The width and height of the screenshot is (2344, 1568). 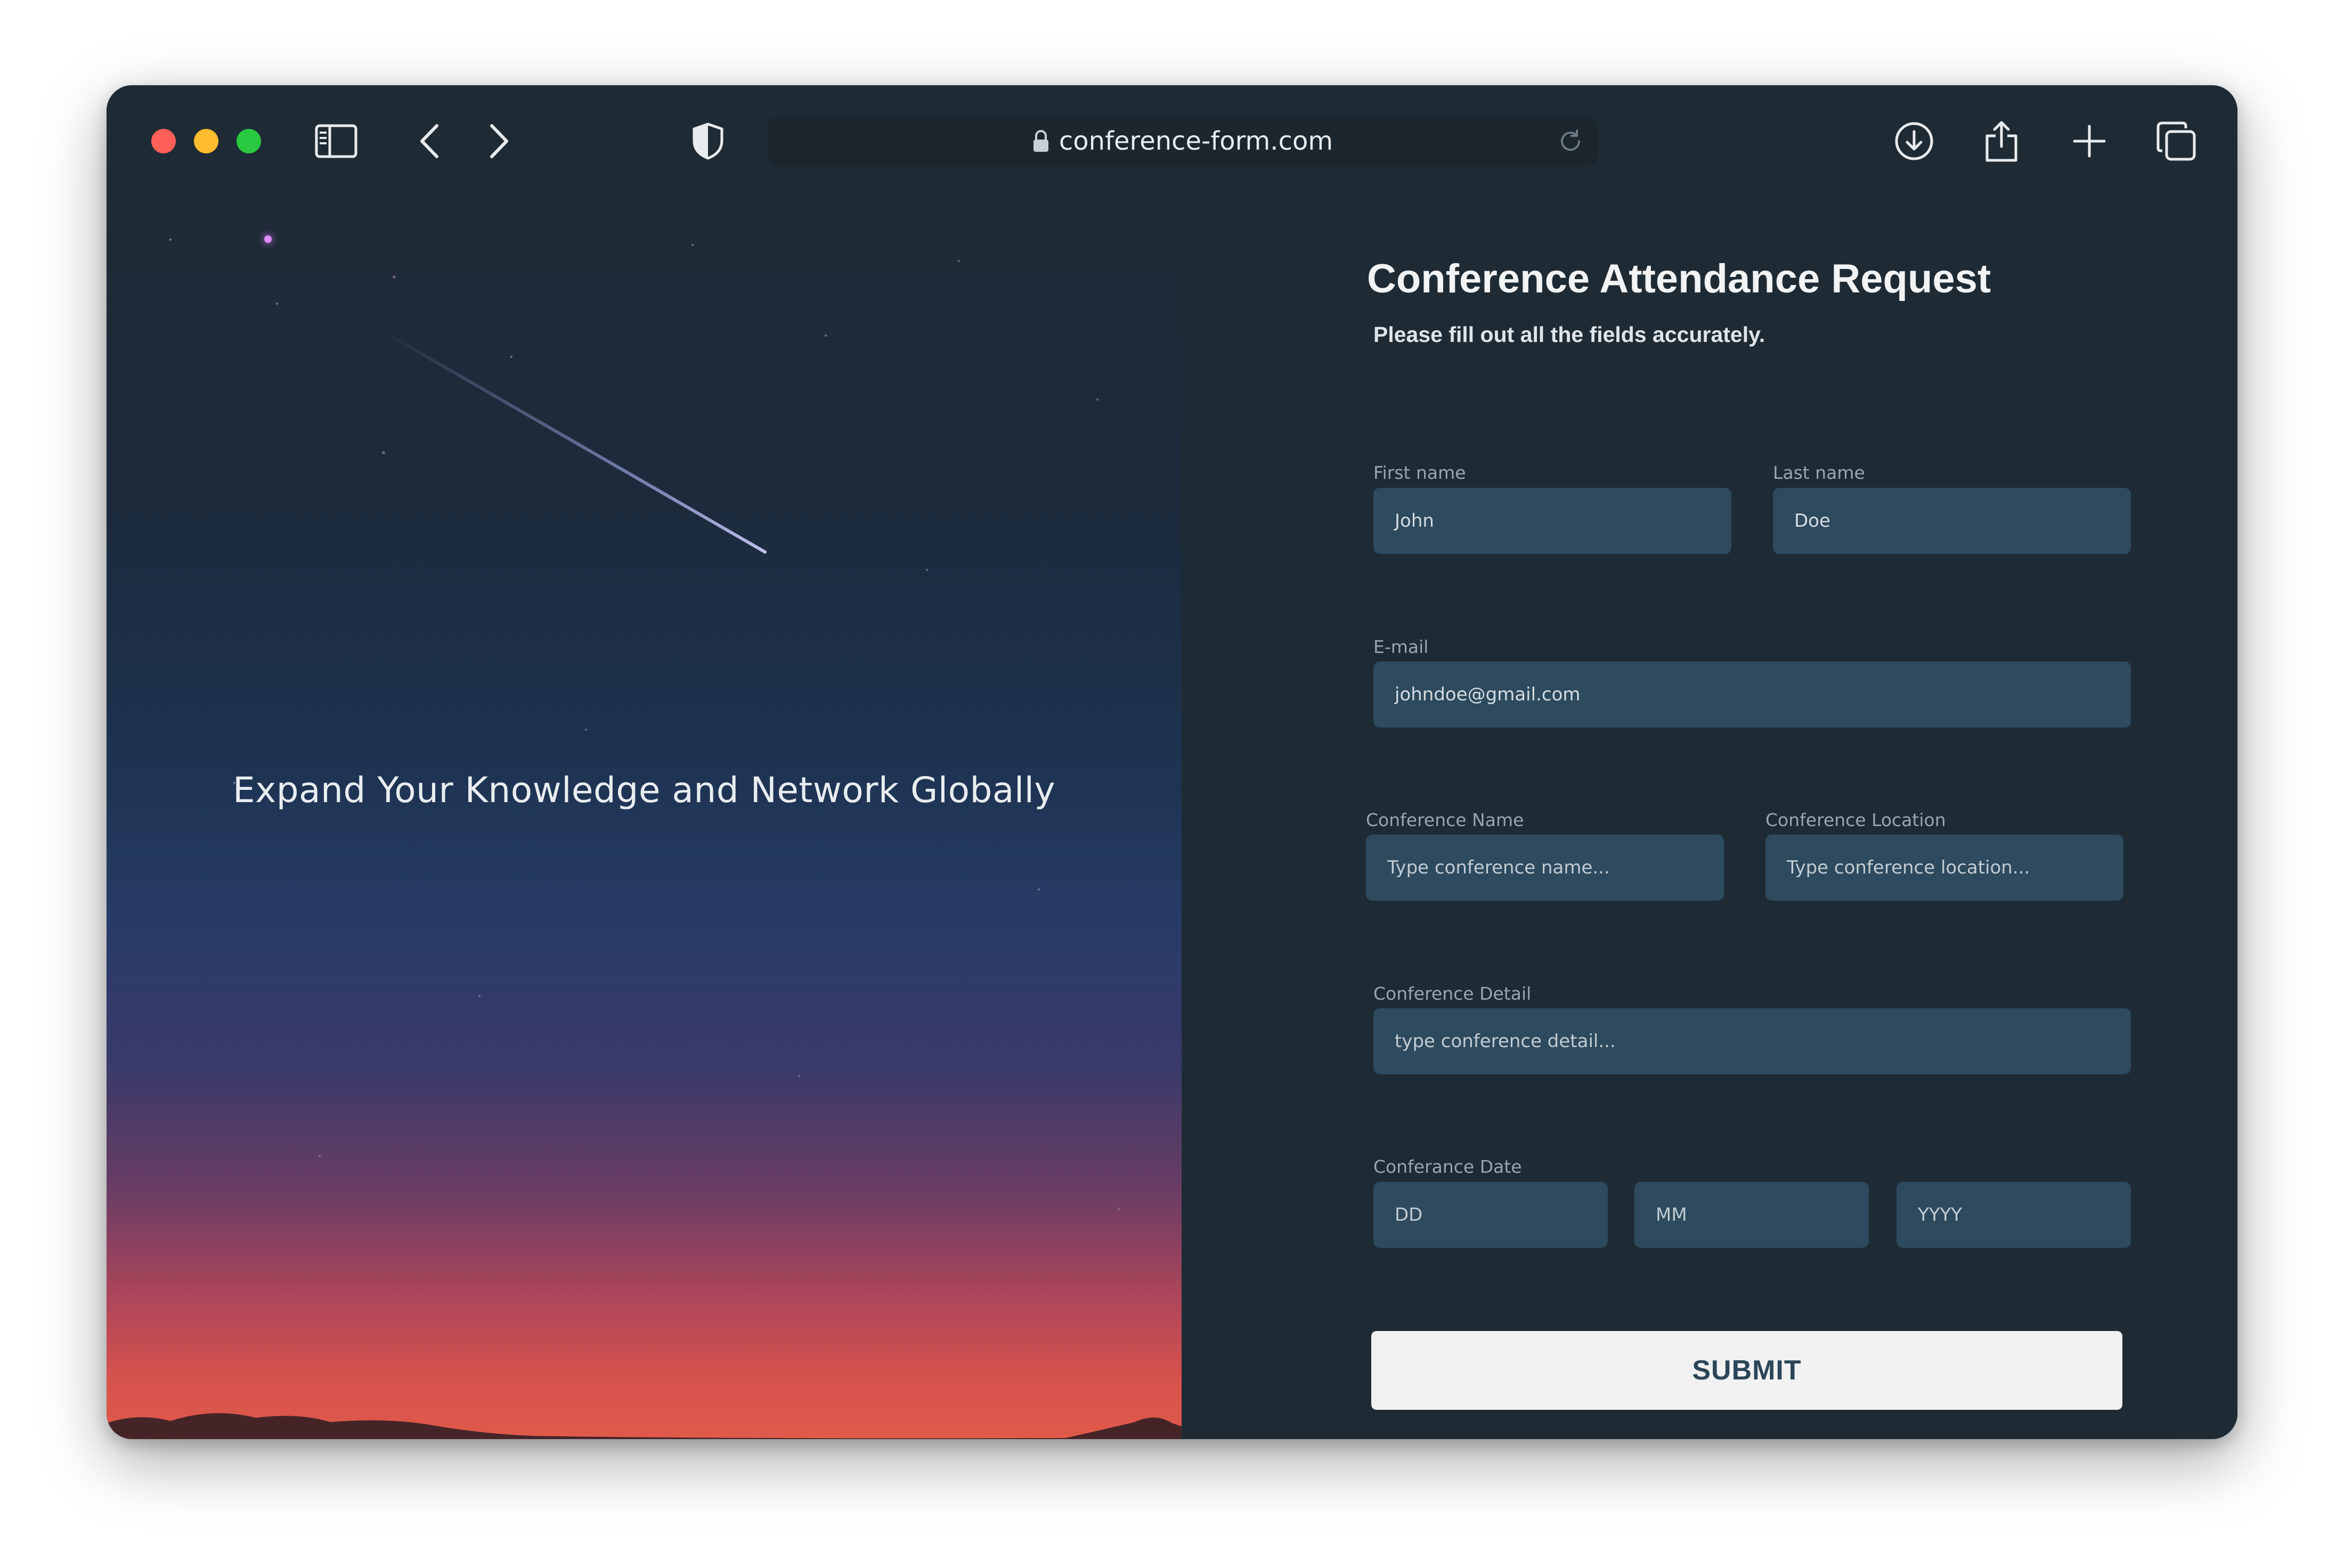 I want to click on last-name-label: Last name, so click(x=1819, y=473).